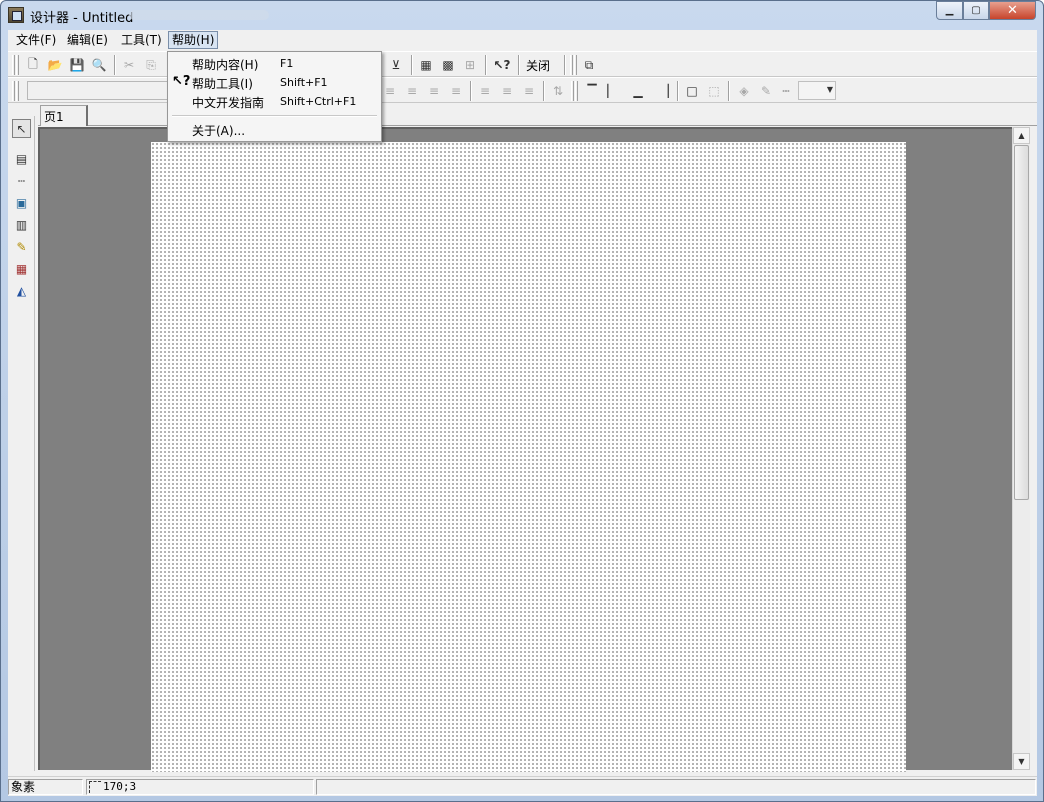 The image size is (1044, 802). Describe the element at coordinates (199, 15) in the screenshot. I see `title-extension` at that location.